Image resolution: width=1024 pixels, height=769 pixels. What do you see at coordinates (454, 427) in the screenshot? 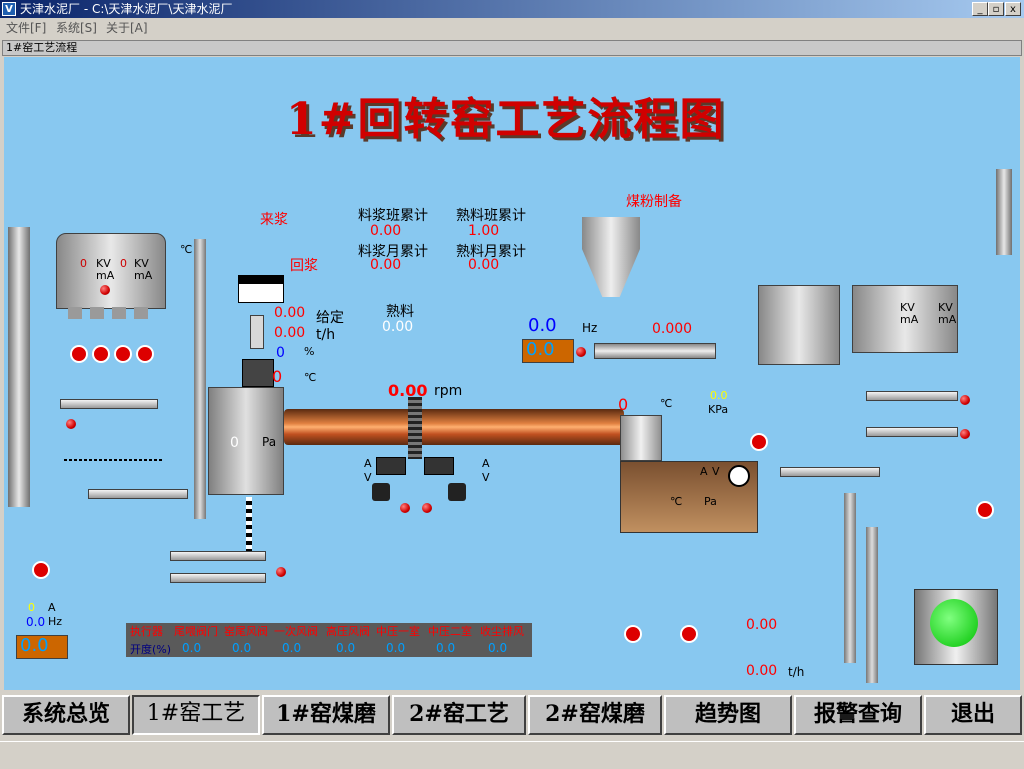
I see `rotary-kiln` at bounding box center [454, 427].